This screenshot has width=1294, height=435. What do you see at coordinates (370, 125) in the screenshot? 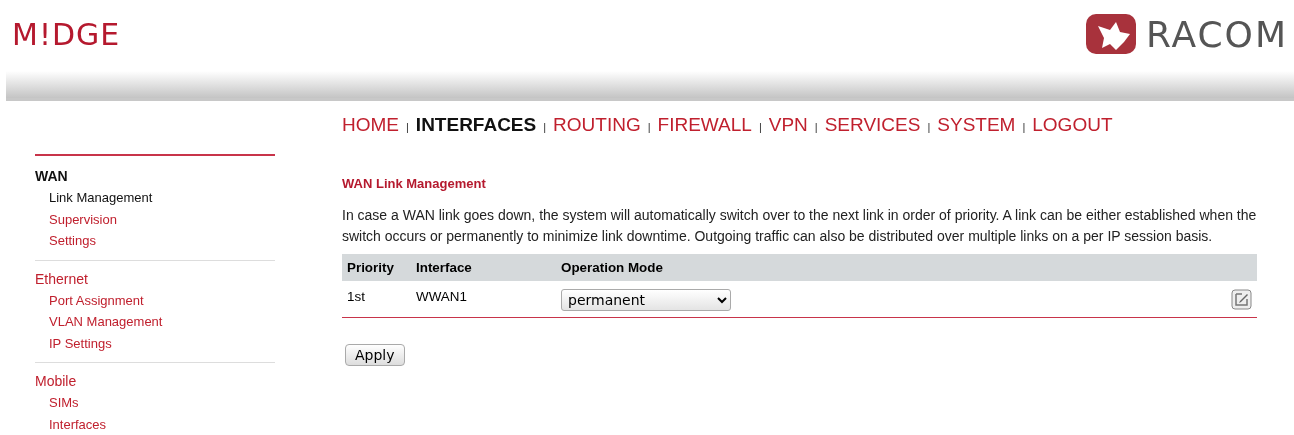
I see `nav-link: HOME` at bounding box center [370, 125].